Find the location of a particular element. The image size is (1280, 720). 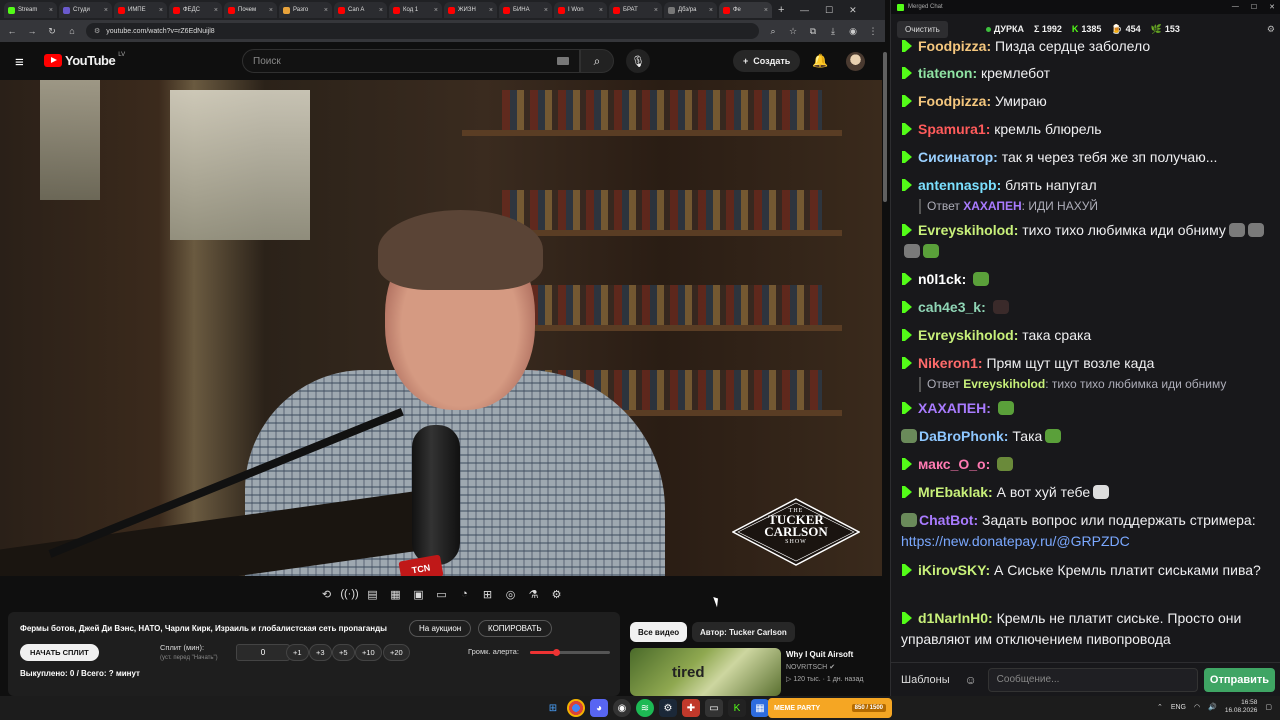

youtube-logo: YouTube LV is located at coordinates (84, 60).